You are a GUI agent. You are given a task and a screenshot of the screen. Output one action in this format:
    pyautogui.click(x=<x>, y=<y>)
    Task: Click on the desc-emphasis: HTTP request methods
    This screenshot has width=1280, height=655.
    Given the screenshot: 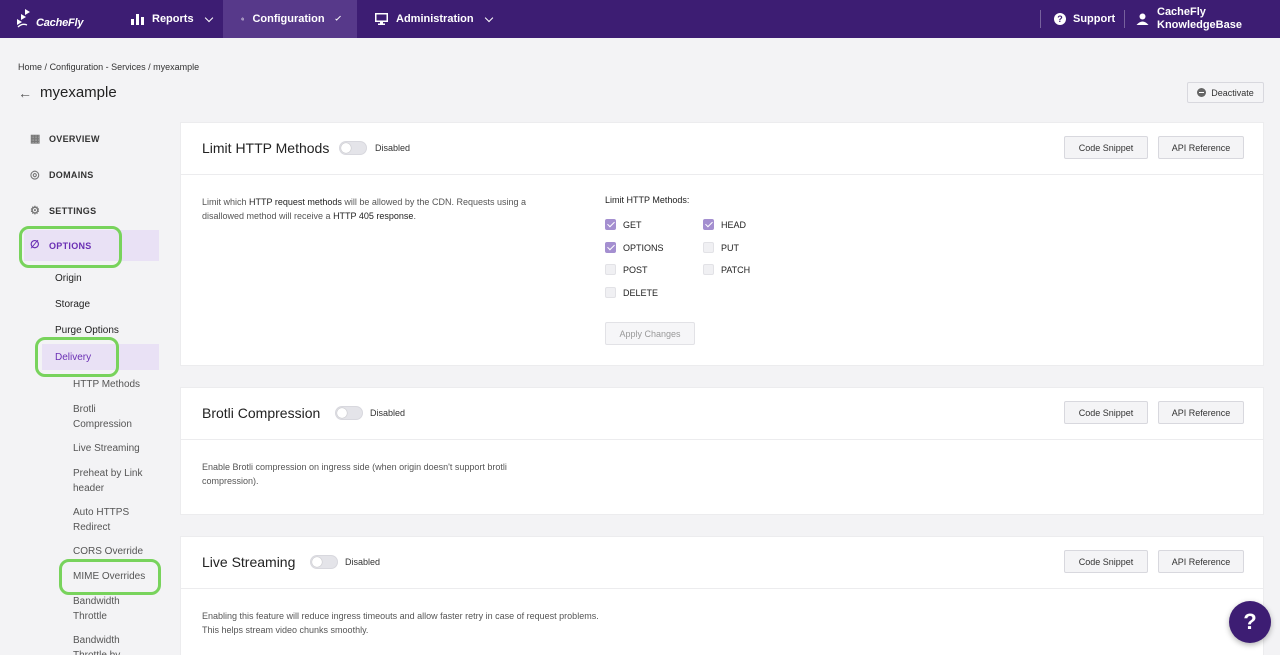 What is the action you would take?
    pyautogui.click(x=295, y=202)
    